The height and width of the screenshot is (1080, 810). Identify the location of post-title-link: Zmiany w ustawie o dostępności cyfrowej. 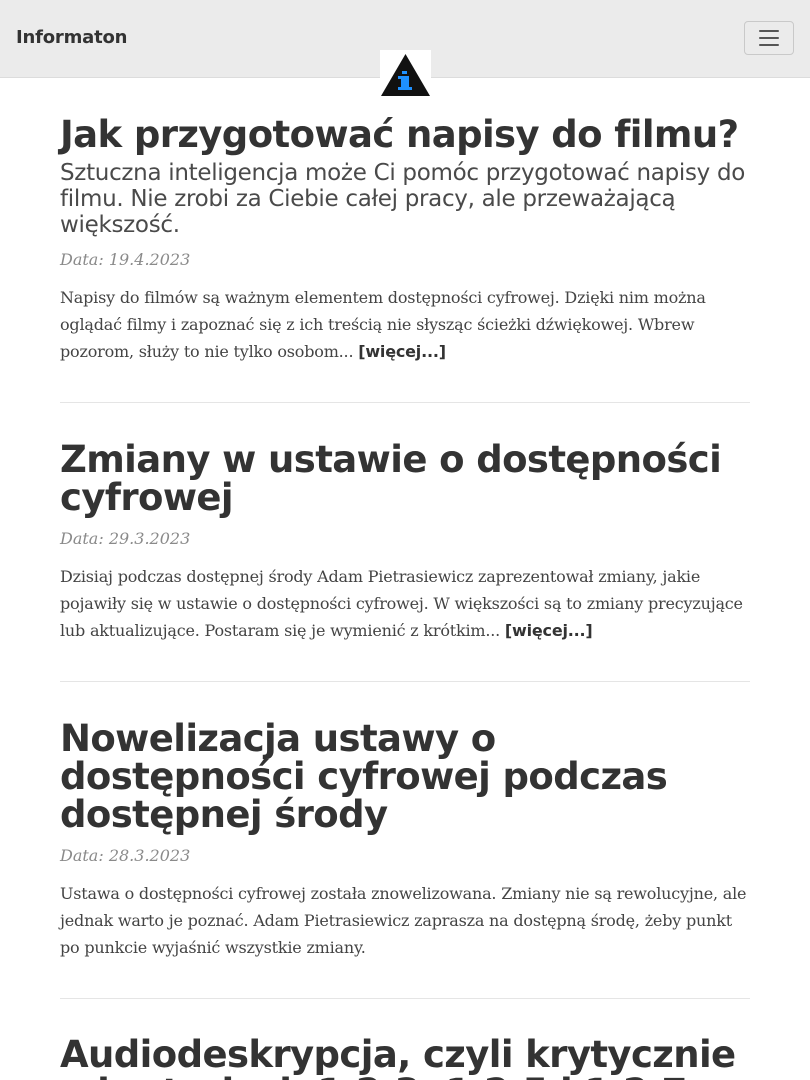
(391, 478).